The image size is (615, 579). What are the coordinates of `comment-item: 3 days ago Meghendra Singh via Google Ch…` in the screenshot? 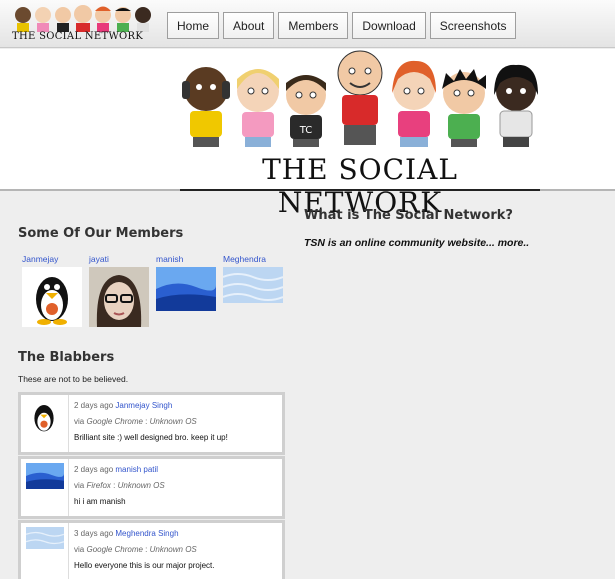 It's located at (151, 549).